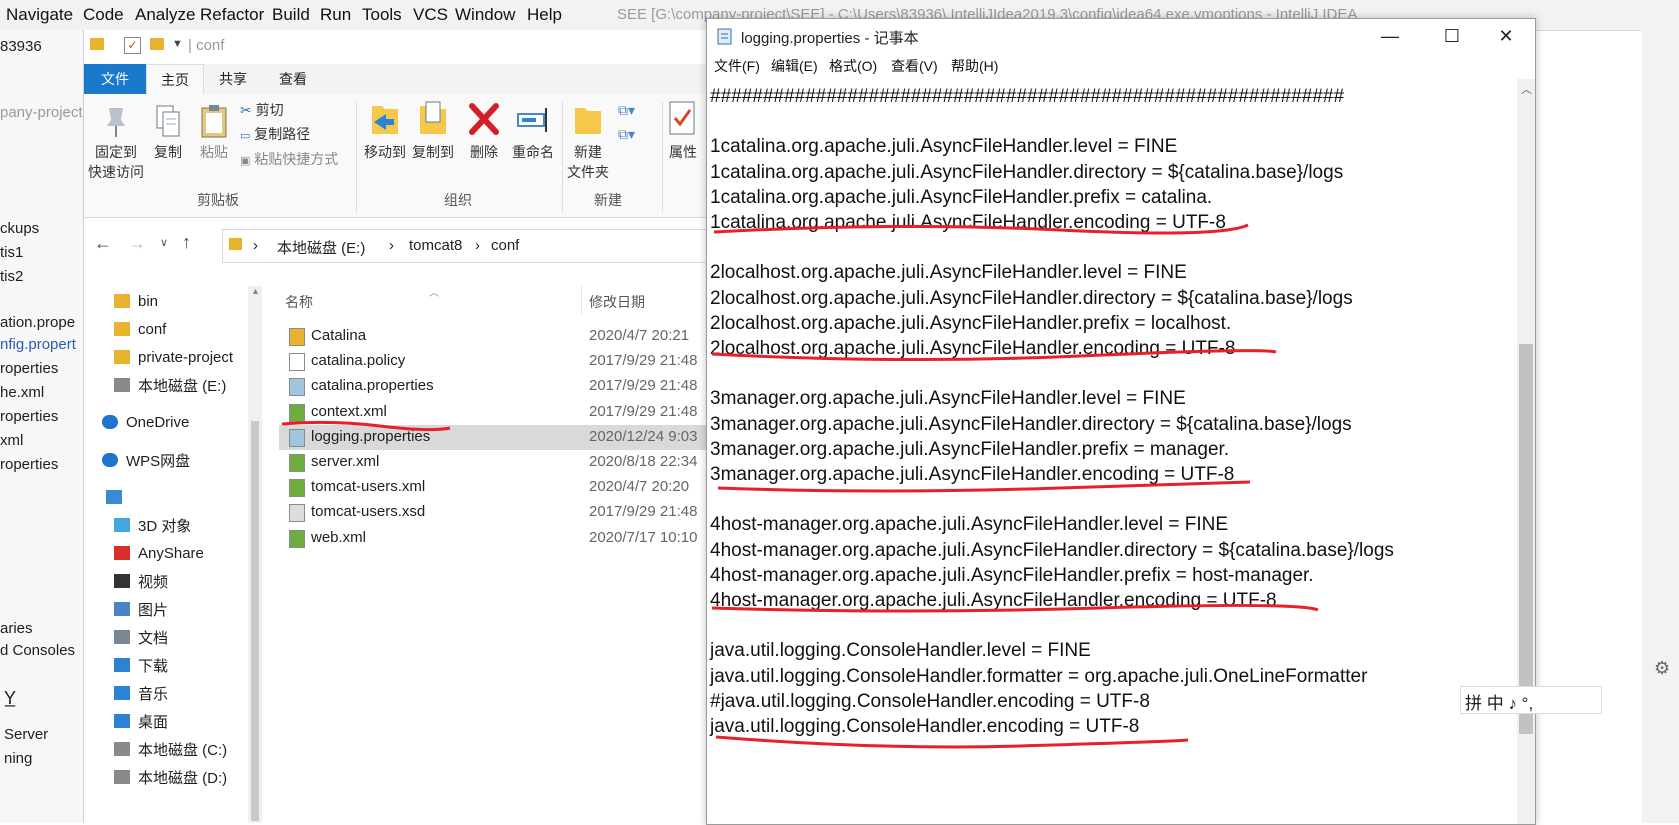 The height and width of the screenshot is (825, 1679). What do you see at coordinates (145, 422) in the screenshot?
I see `nav-item: OneDrive` at bounding box center [145, 422].